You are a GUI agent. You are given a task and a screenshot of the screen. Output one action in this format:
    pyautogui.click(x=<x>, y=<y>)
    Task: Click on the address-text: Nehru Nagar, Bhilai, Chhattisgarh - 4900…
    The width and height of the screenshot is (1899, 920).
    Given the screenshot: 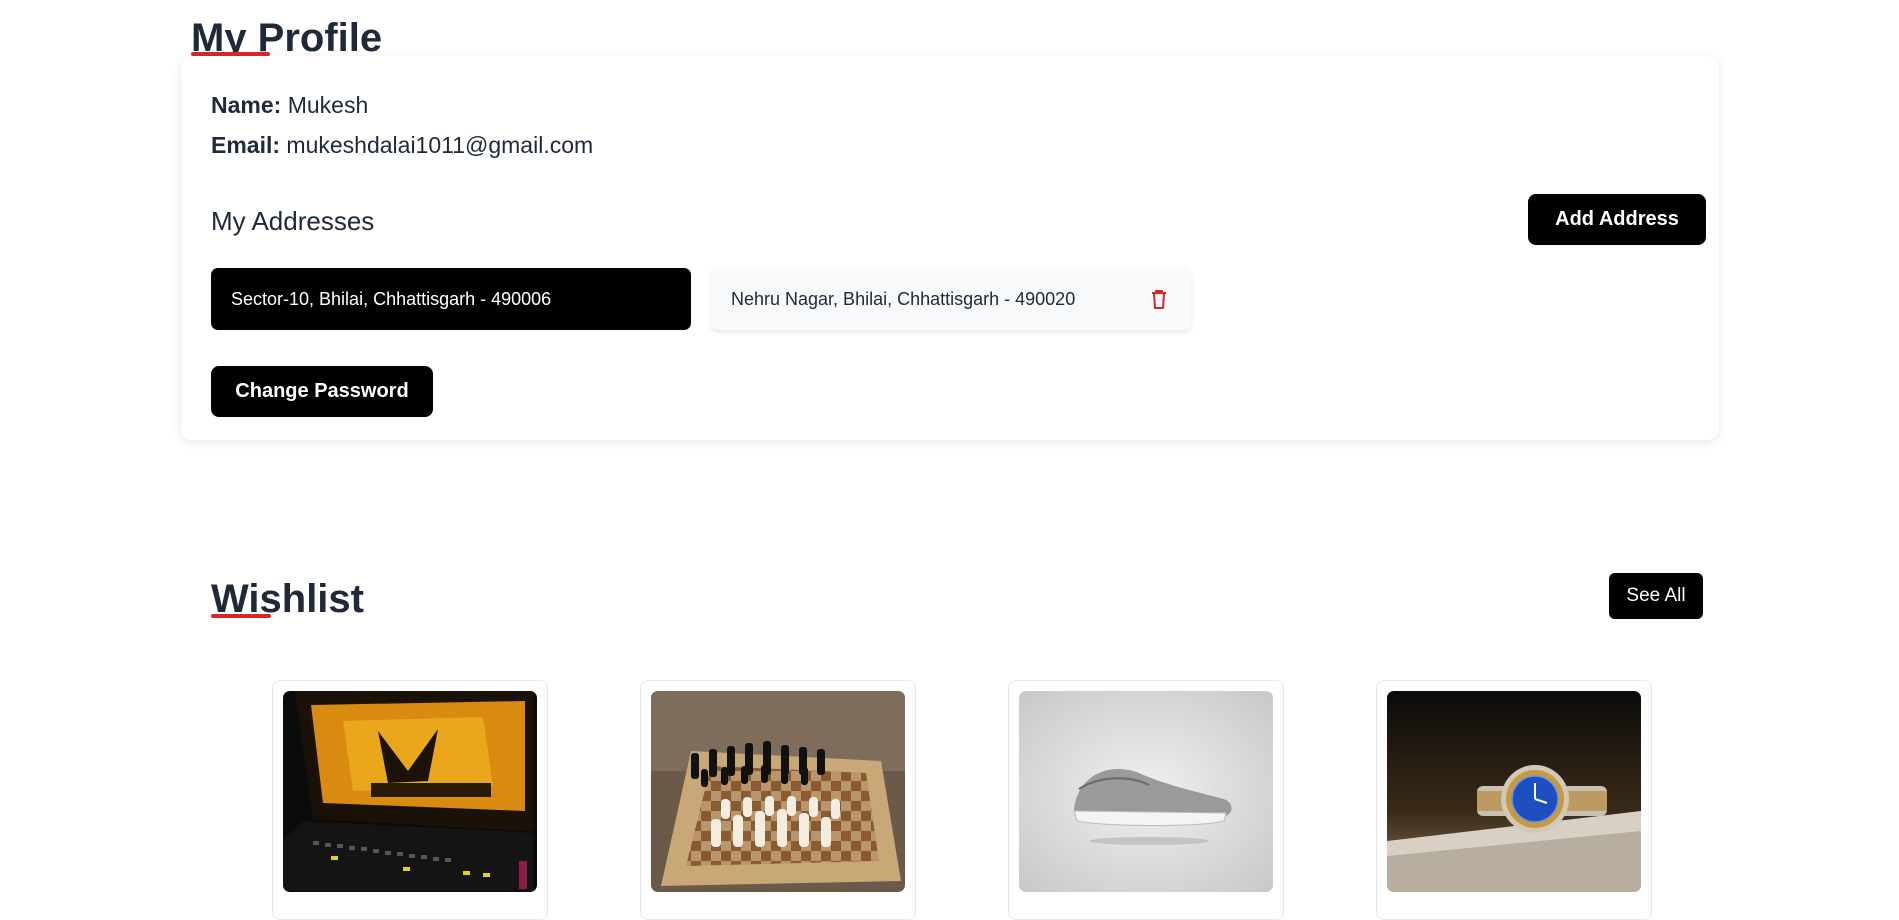 What is the action you would take?
    pyautogui.click(x=903, y=298)
    